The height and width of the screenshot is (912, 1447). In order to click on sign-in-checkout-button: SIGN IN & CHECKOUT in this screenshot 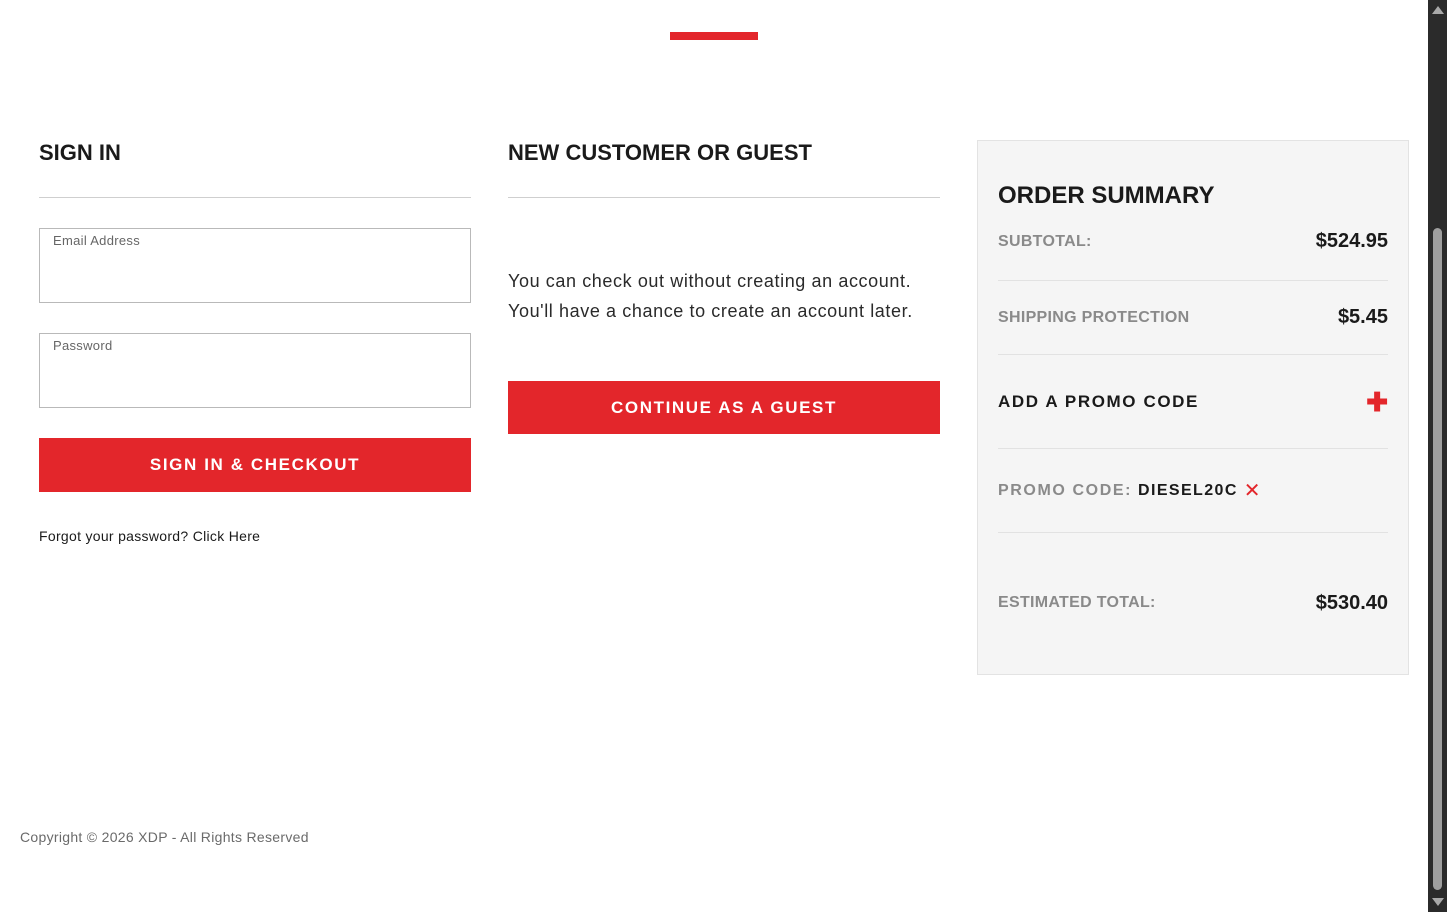, I will do `click(255, 465)`.